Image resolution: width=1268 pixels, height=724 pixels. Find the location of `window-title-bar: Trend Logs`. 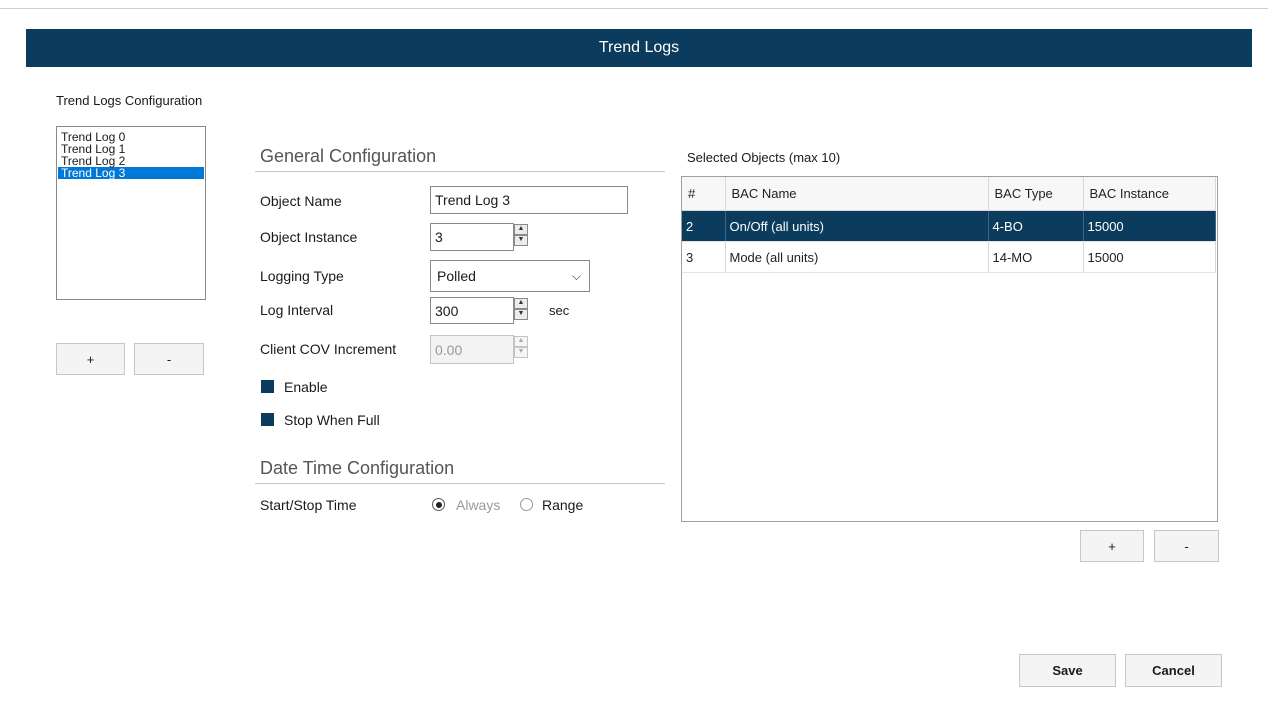

window-title-bar: Trend Logs is located at coordinates (639, 48).